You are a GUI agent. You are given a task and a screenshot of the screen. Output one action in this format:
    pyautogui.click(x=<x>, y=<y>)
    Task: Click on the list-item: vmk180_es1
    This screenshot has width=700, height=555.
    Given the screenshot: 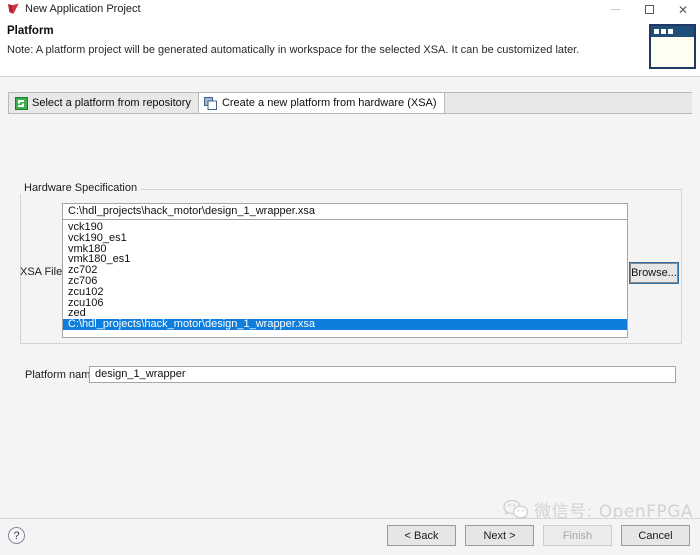 What is the action you would take?
    pyautogui.click(x=345, y=259)
    